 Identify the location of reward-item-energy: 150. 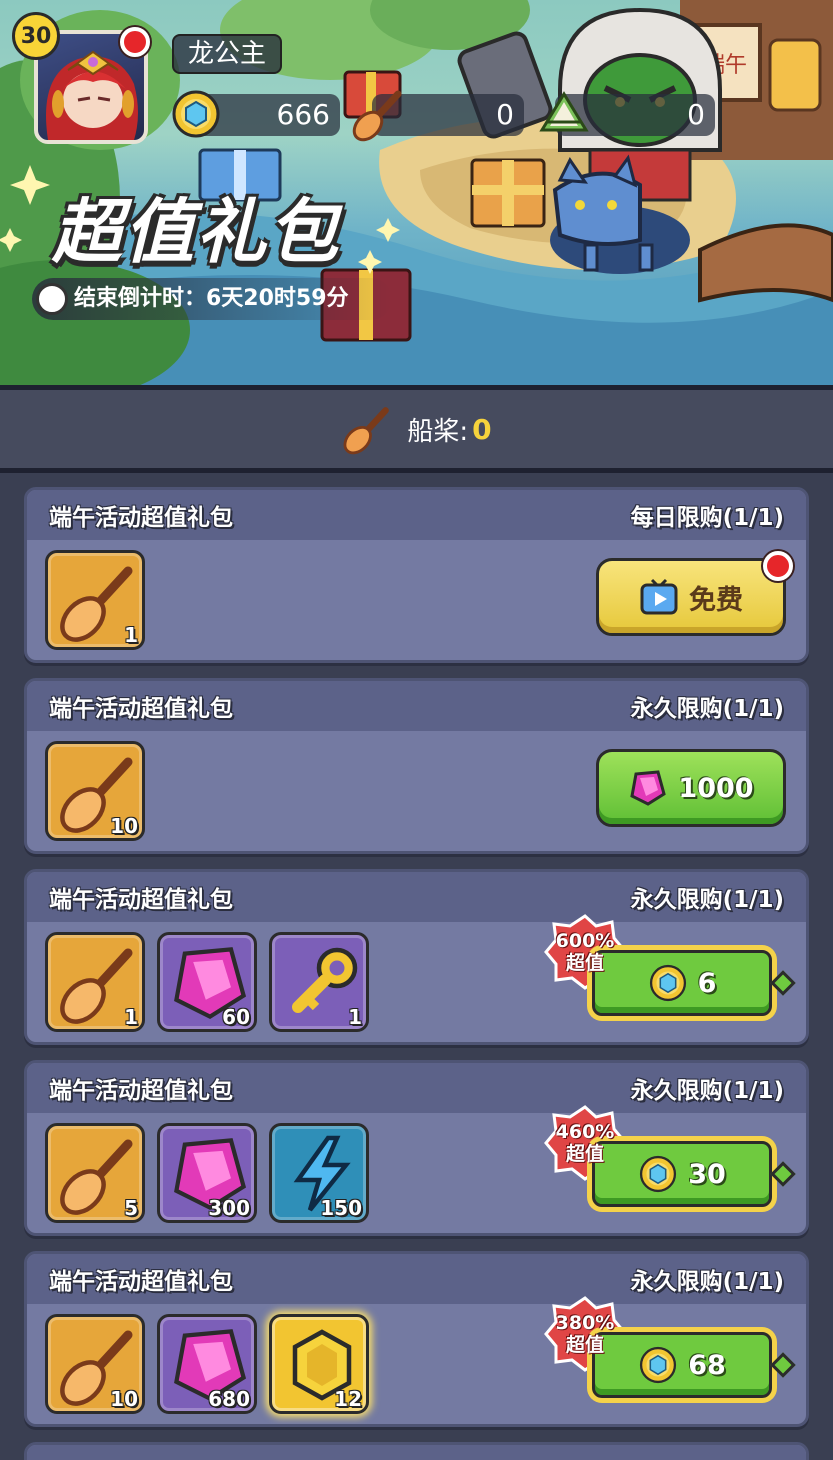
(319, 1173).